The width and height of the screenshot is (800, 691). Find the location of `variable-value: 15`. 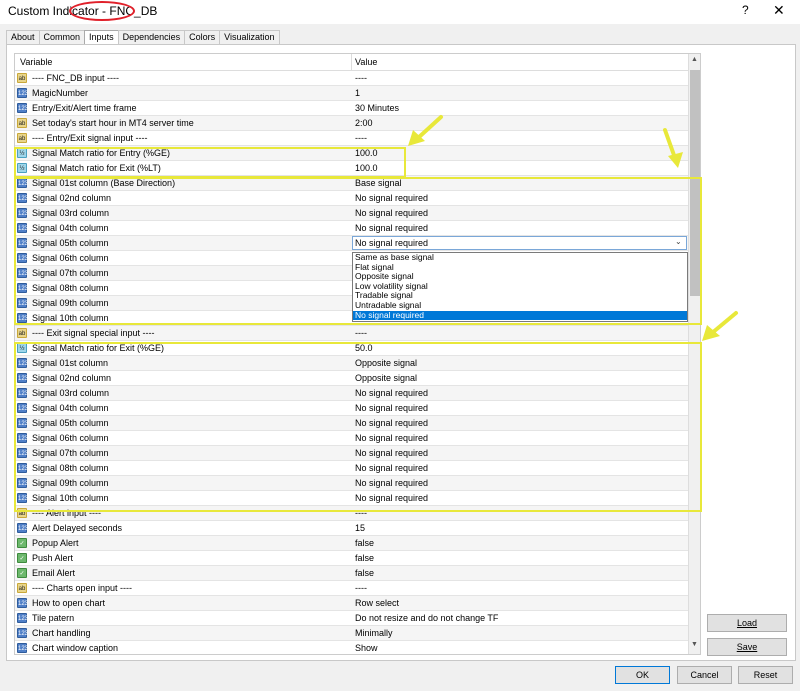

variable-value: 15 is located at coordinates (360, 528).